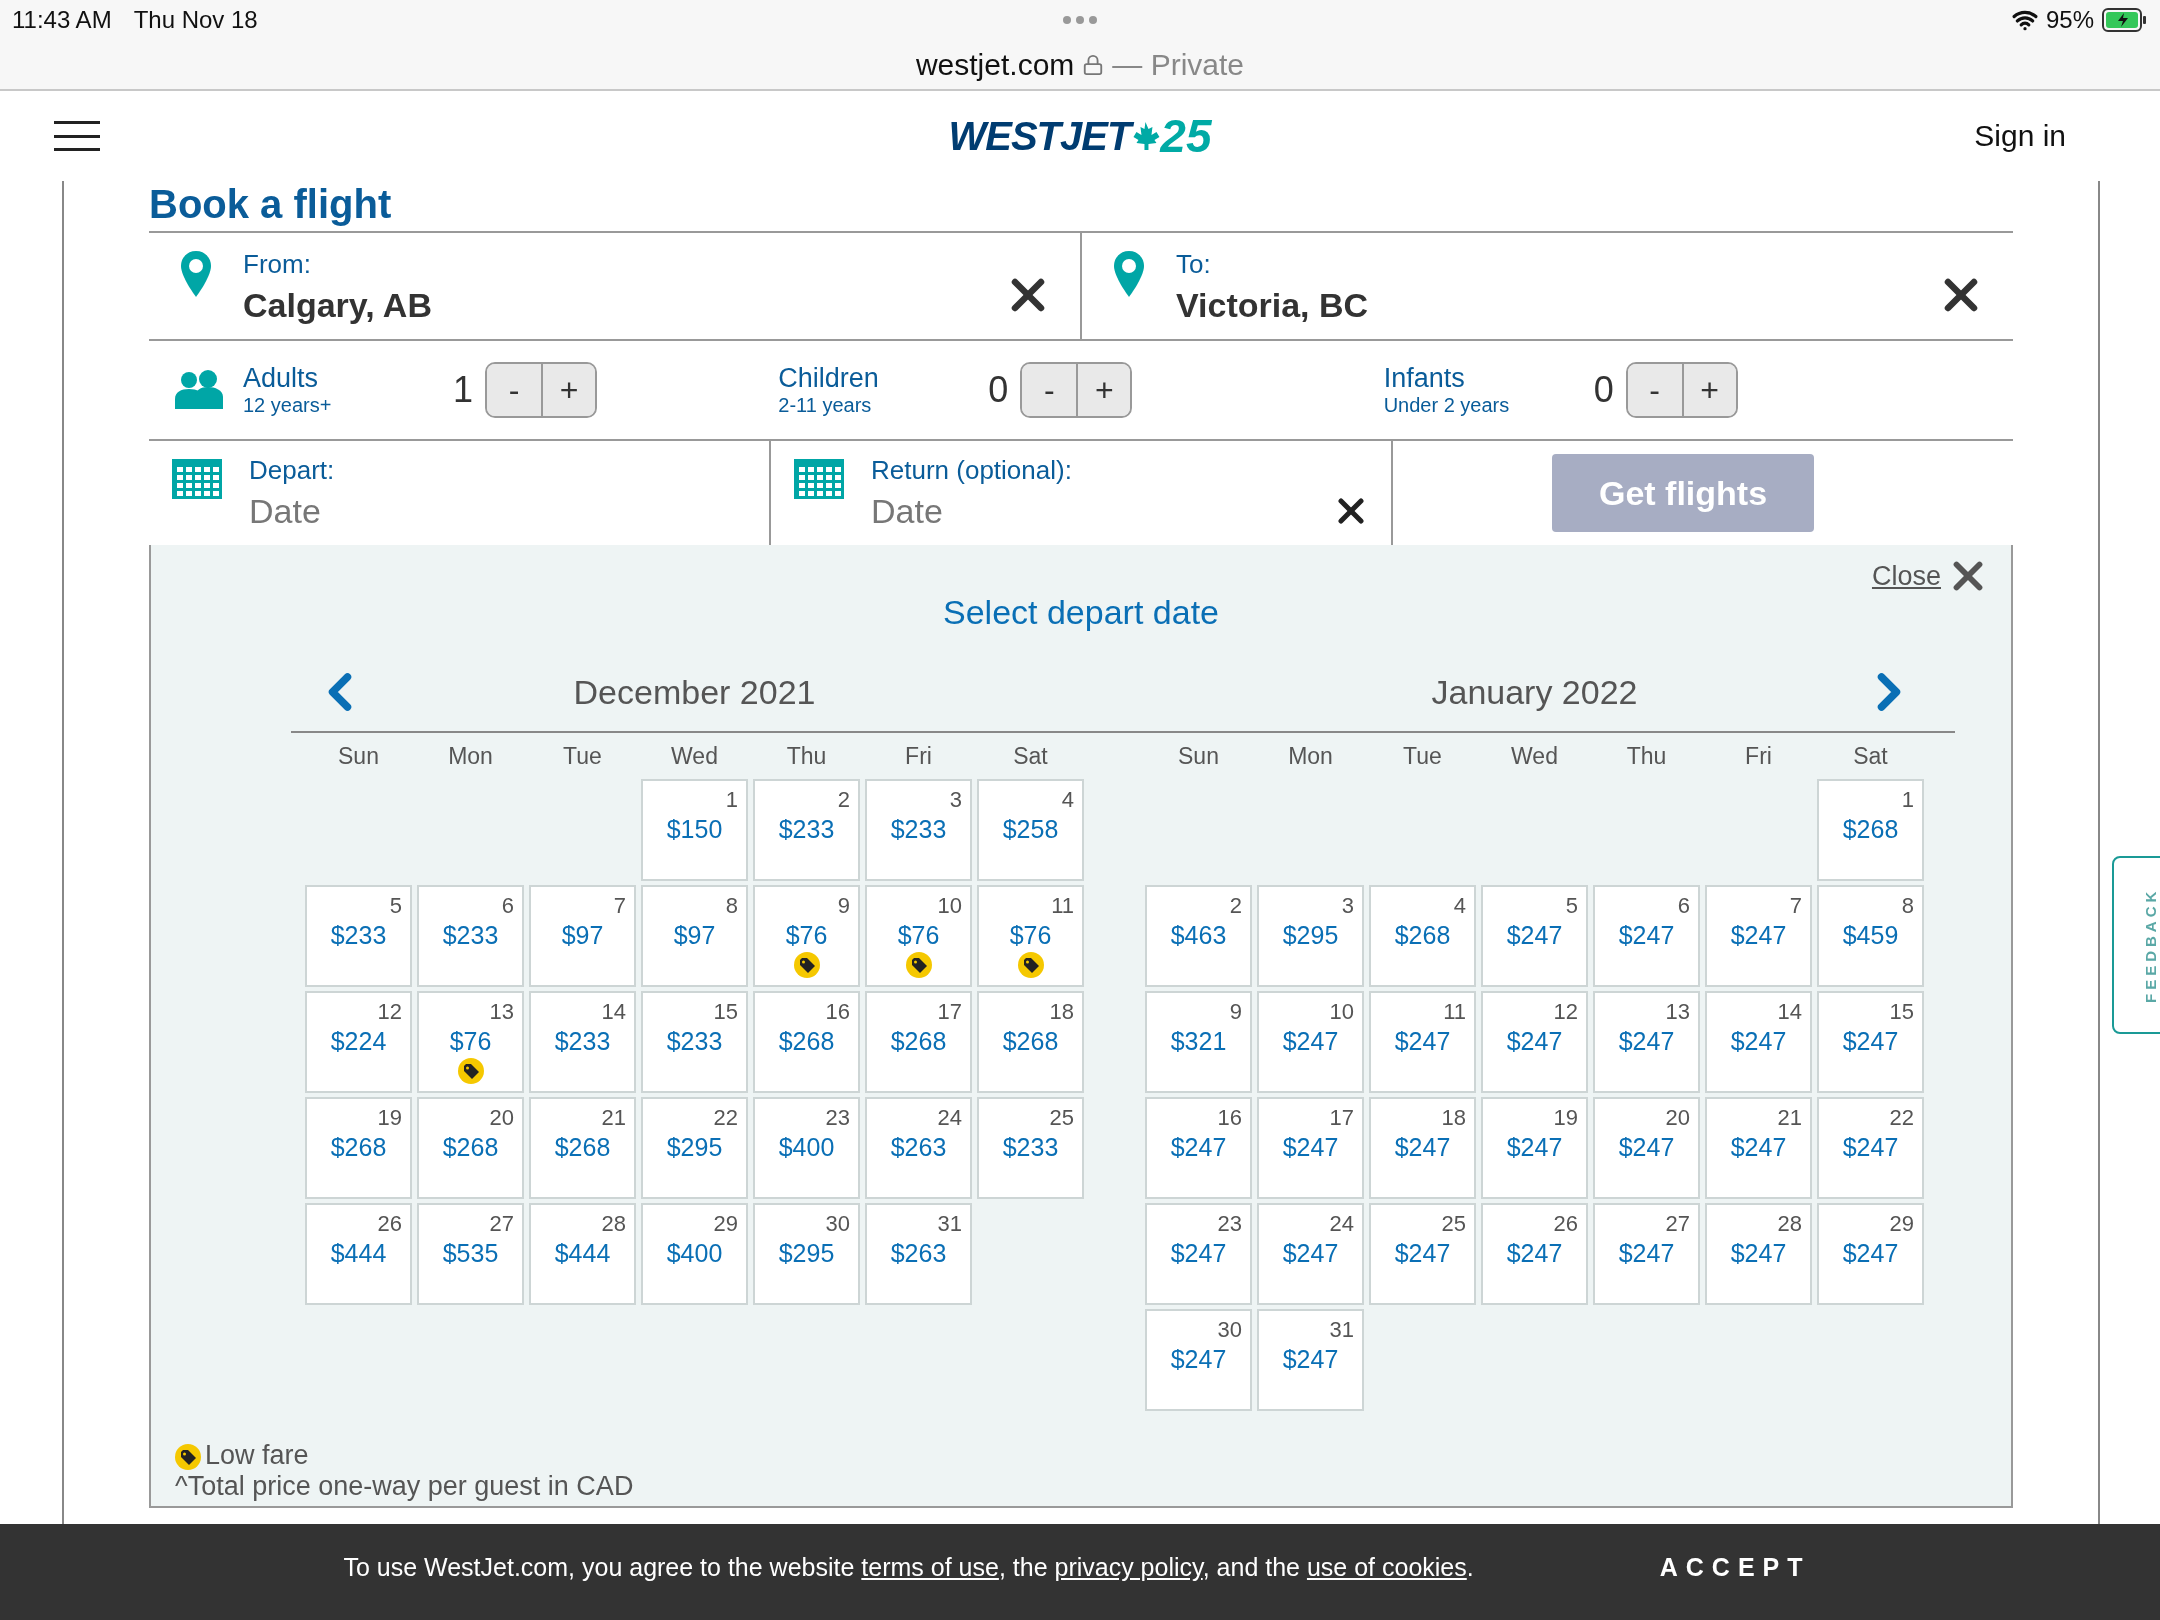 This screenshot has width=2160, height=1620. Describe the element at coordinates (2020, 136) in the screenshot. I see `sign-in-link: Sign in` at that location.